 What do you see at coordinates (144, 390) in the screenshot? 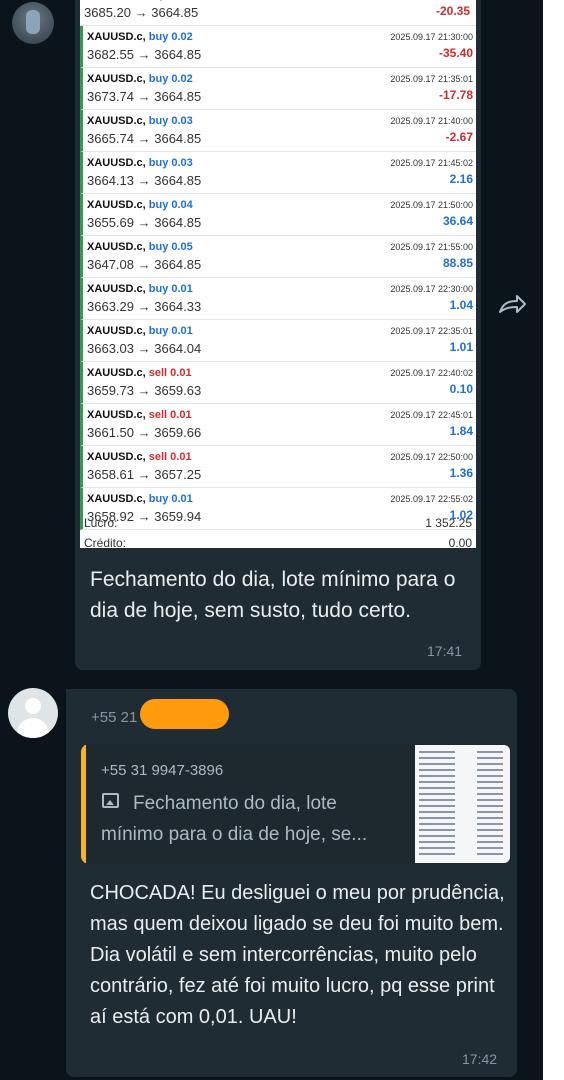
I see `trade-price: 3659.73 → 3659.63` at bounding box center [144, 390].